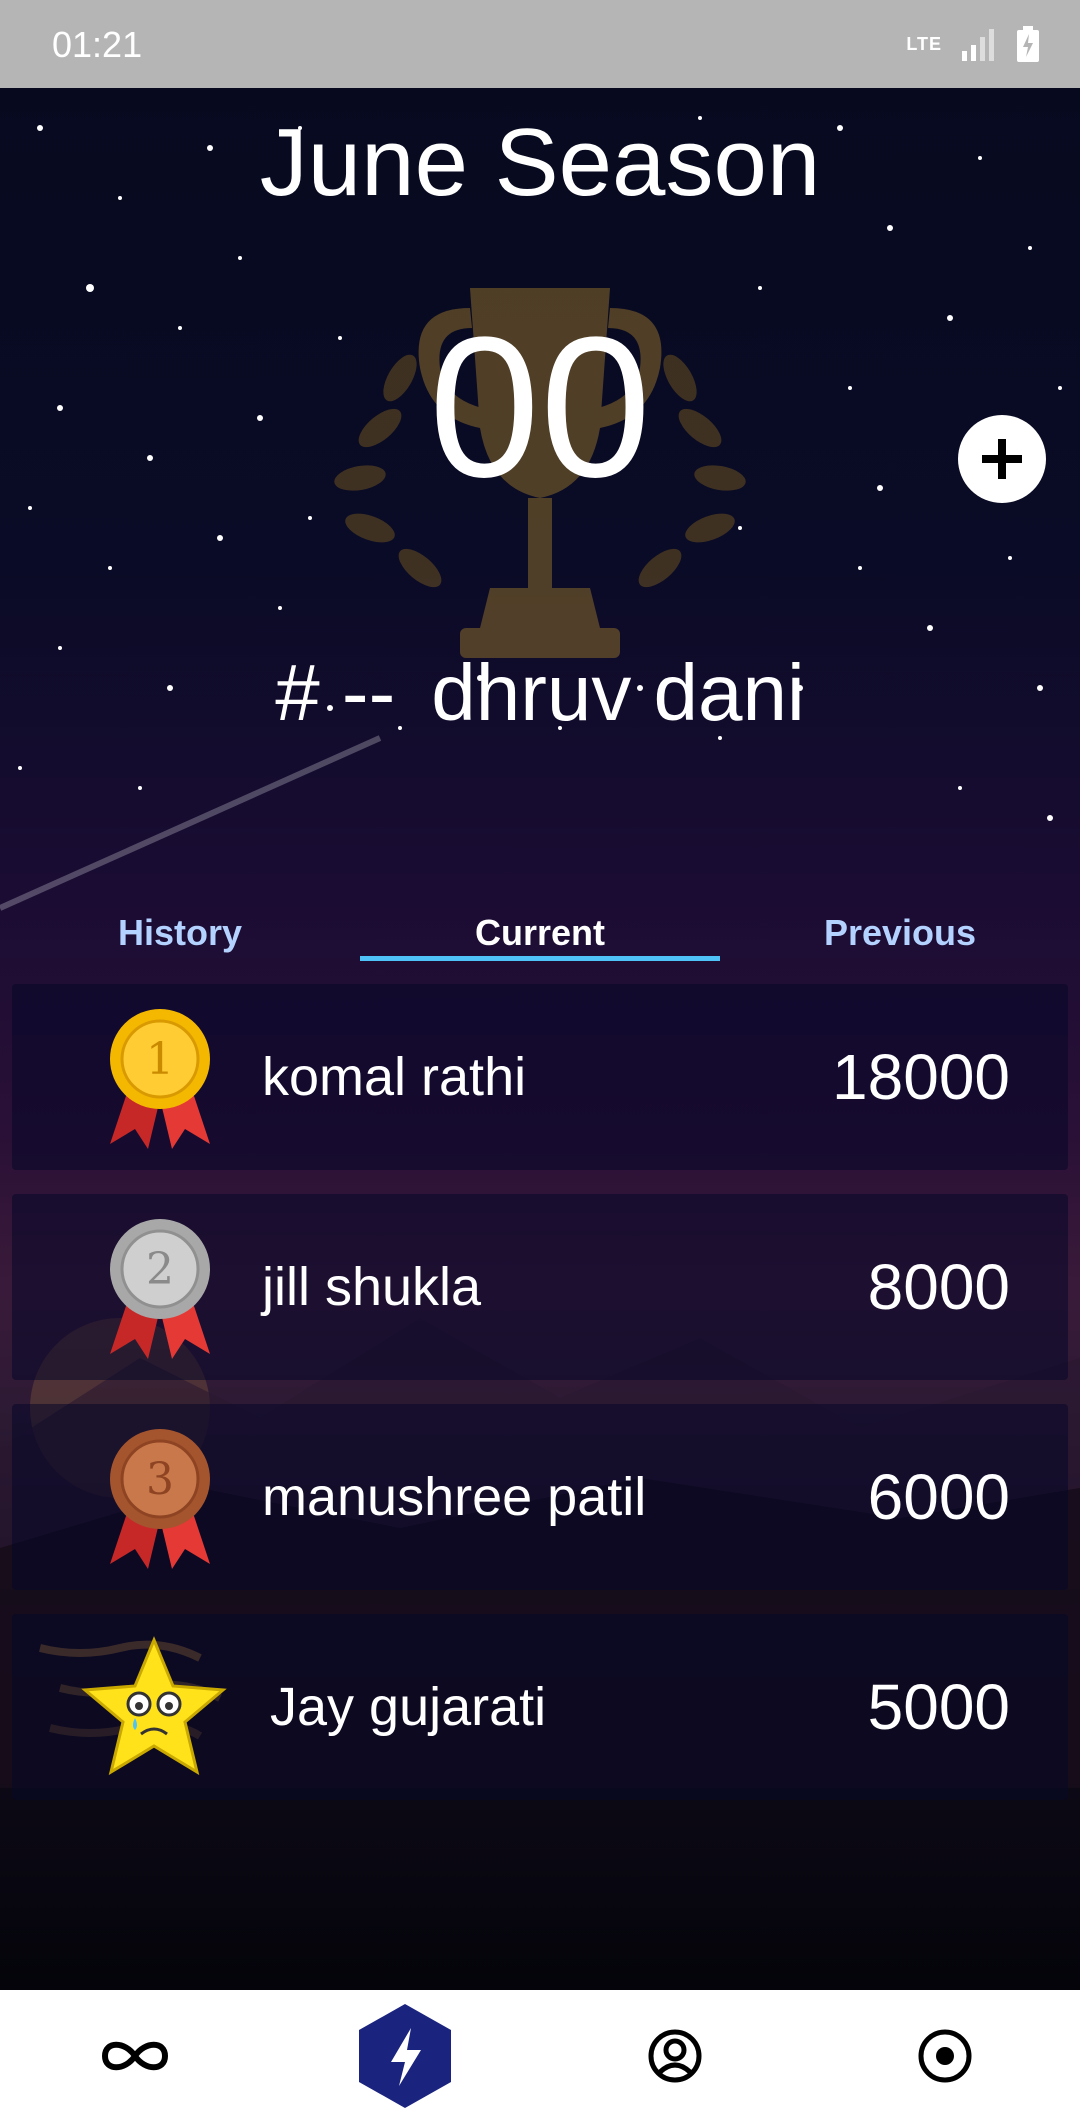 The height and width of the screenshot is (2122, 1080). I want to click on profile-icon, so click(675, 2056).